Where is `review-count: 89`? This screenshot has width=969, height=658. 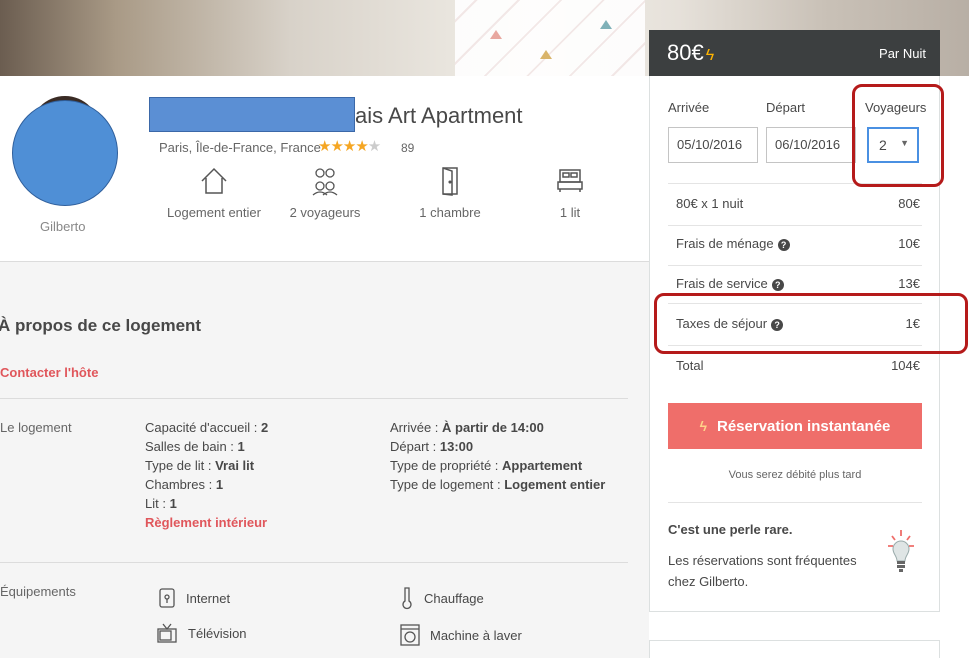
review-count: 89 is located at coordinates (407, 148).